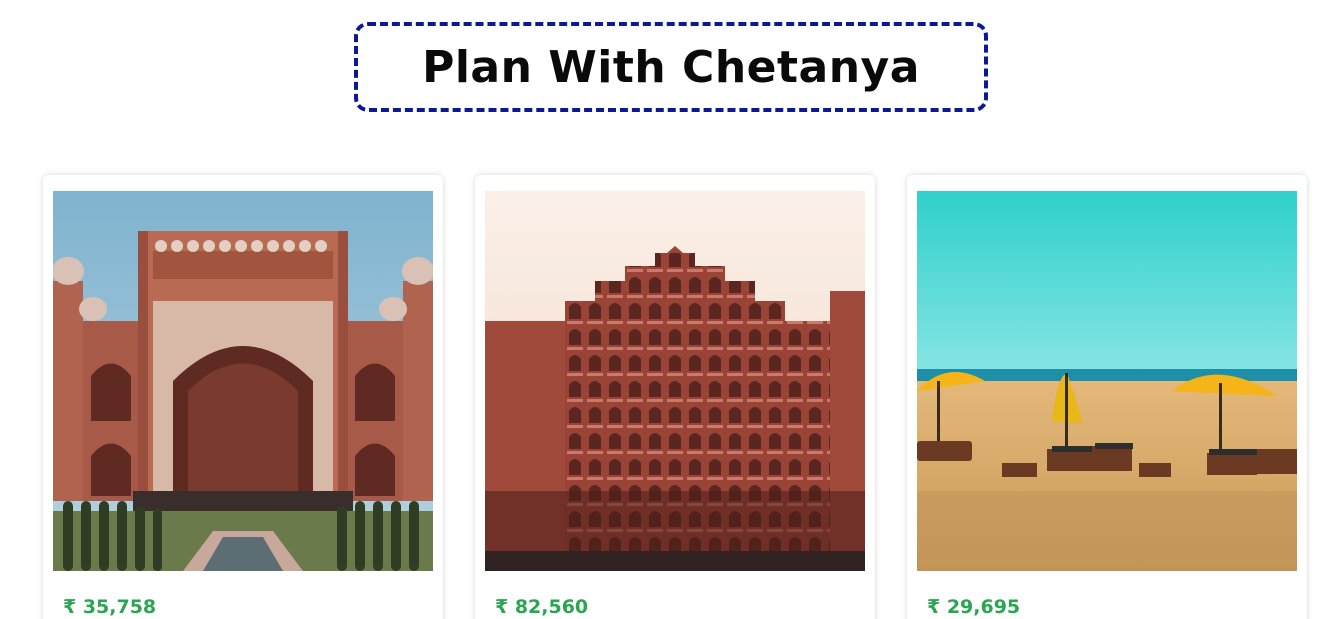  I want to click on page-title: Plan With Chetanya, so click(671, 67).